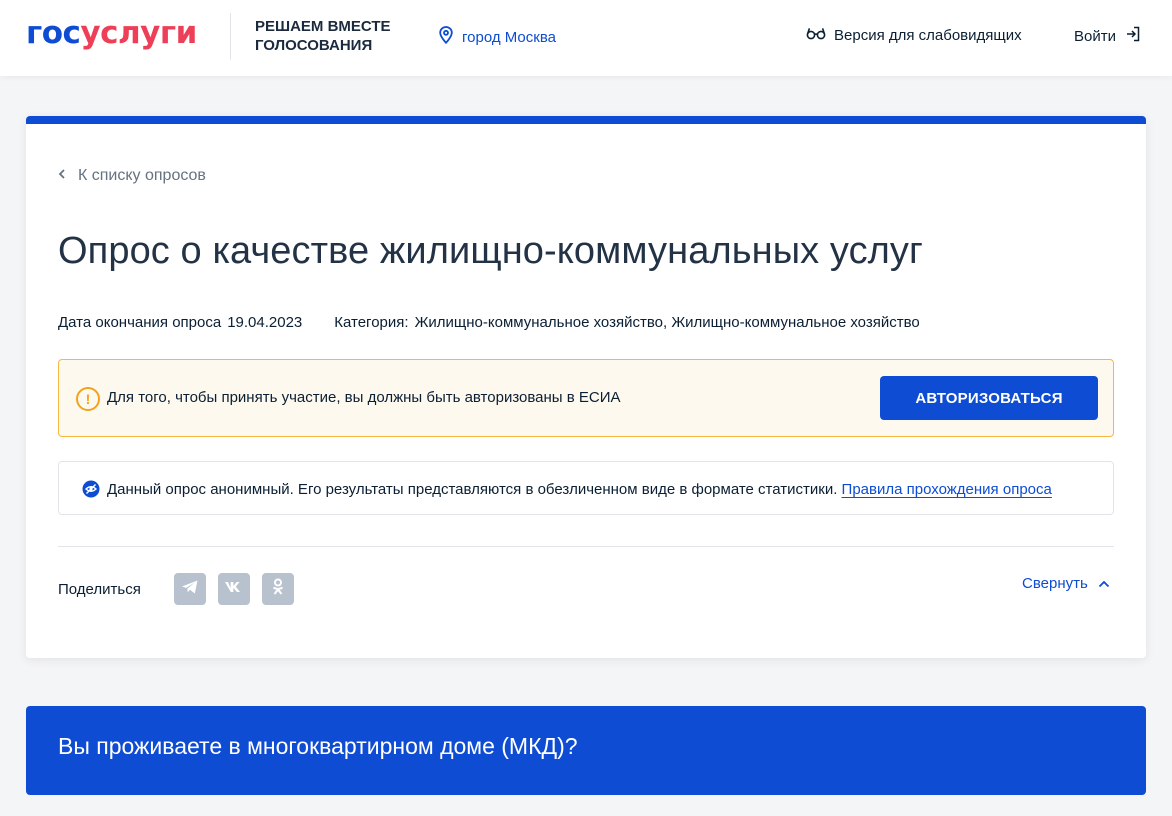 The width and height of the screenshot is (1172, 816). What do you see at coordinates (1055, 583) in the screenshot?
I see `collapse-label: Свернуть` at bounding box center [1055, 583].